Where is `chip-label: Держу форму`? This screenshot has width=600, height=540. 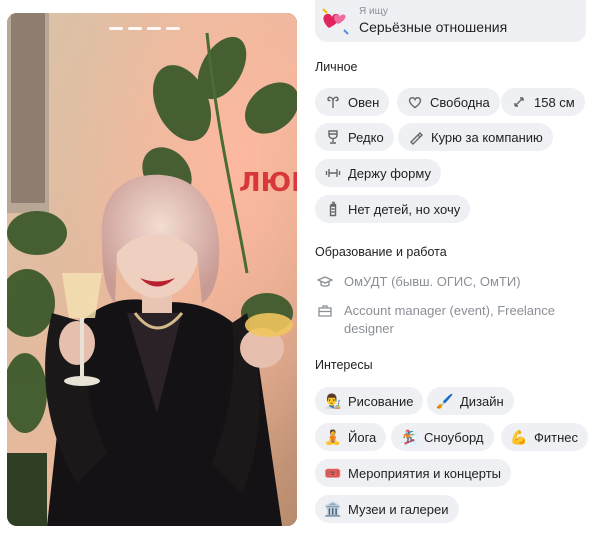 chip-label: Держу форму is located at coordinates (389, 173).